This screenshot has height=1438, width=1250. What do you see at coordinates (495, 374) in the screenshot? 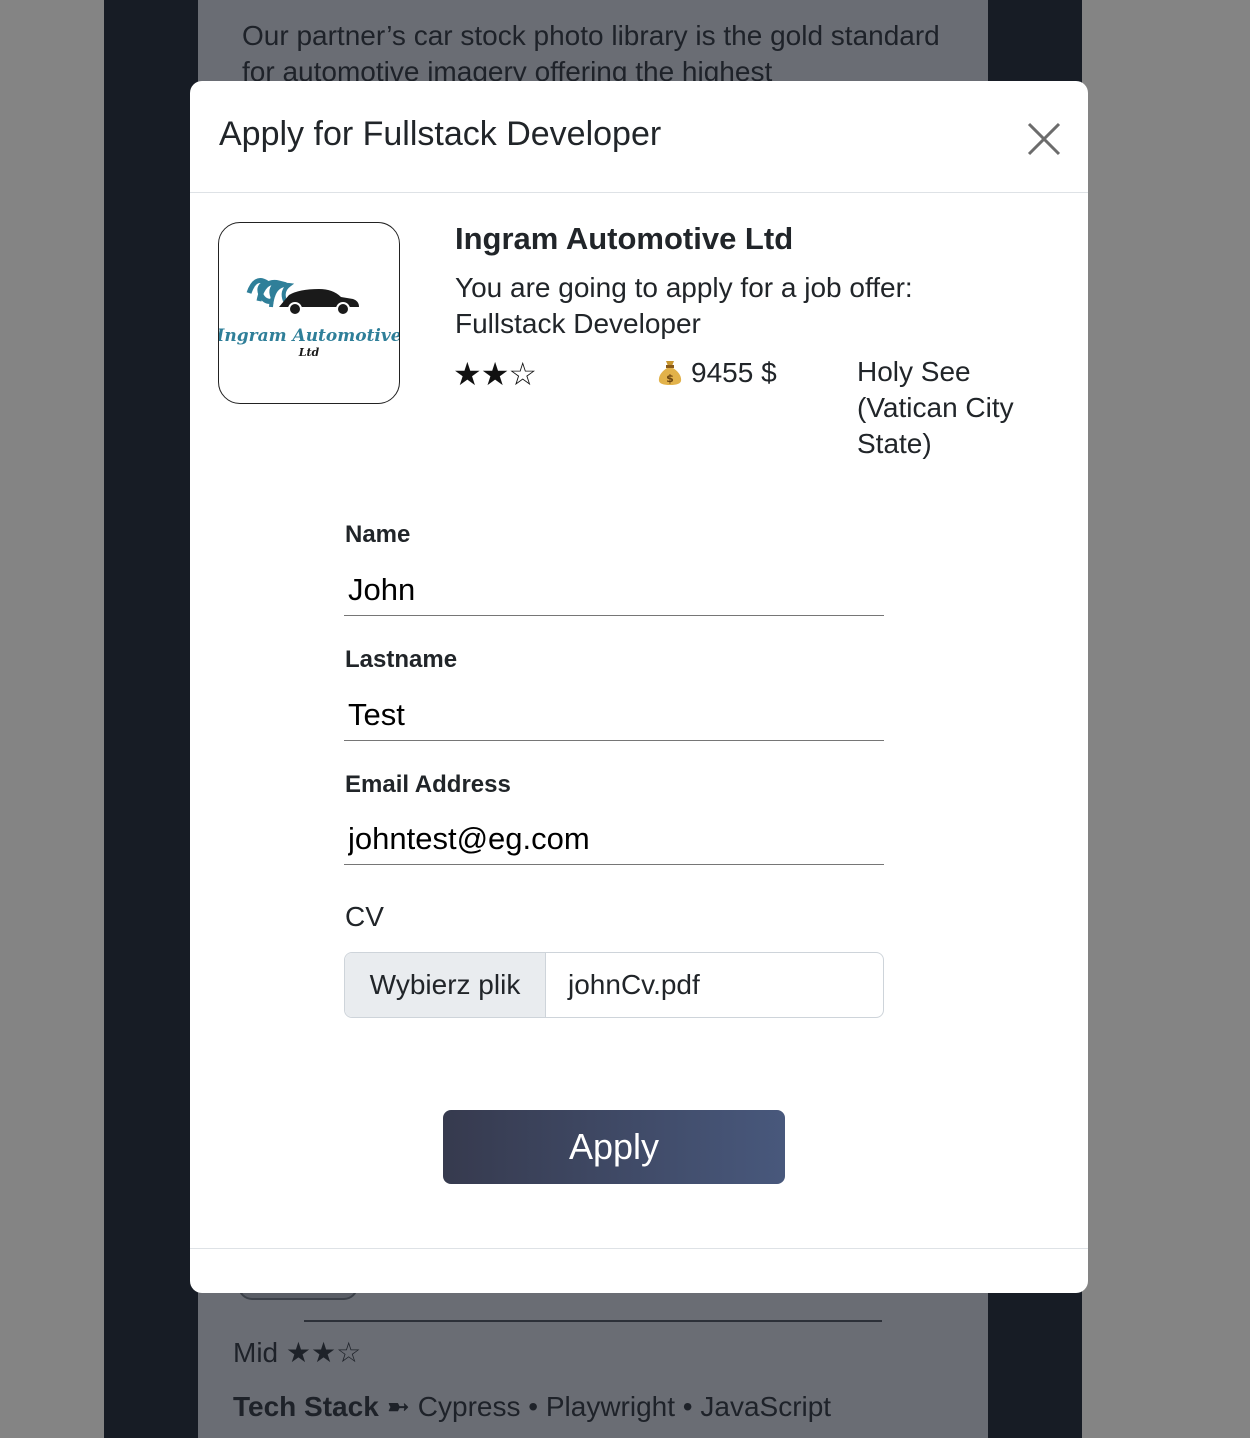
I see `offer-stars: ★★☆` at bounding box center [495, 374].